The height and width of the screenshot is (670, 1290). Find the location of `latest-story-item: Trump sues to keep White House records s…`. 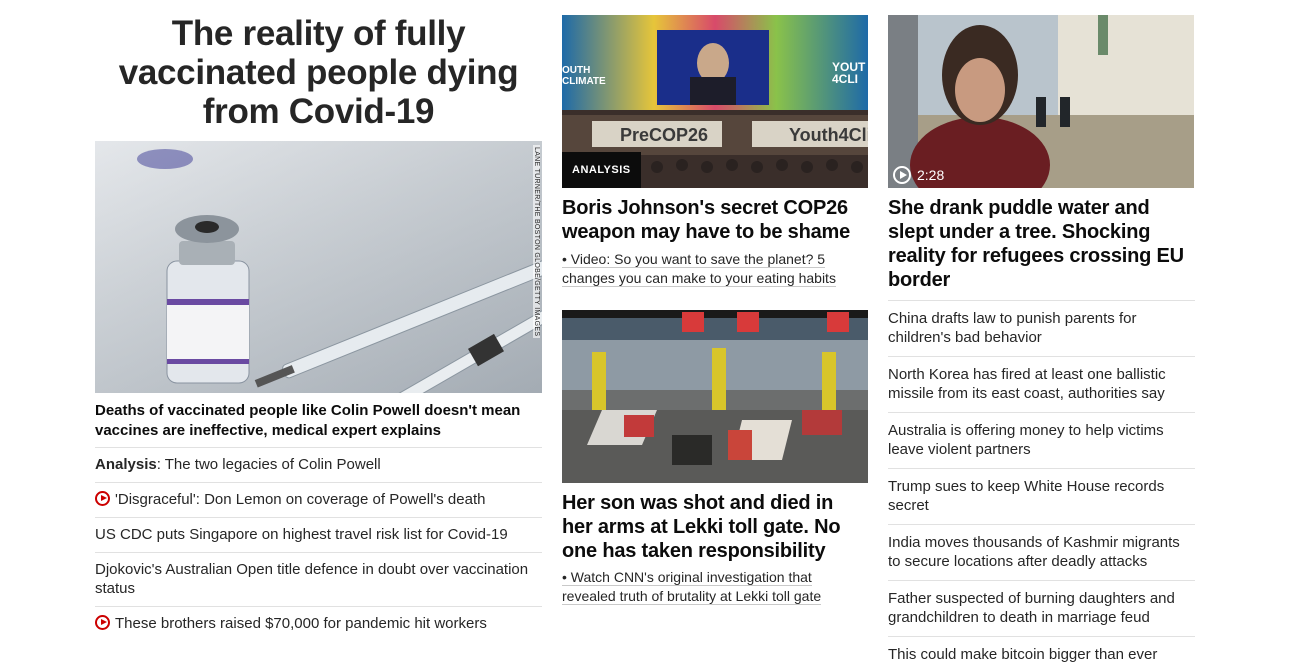

latest-story-item: Trump sues to keep White House records s… is located at coordinates (1041, 496).